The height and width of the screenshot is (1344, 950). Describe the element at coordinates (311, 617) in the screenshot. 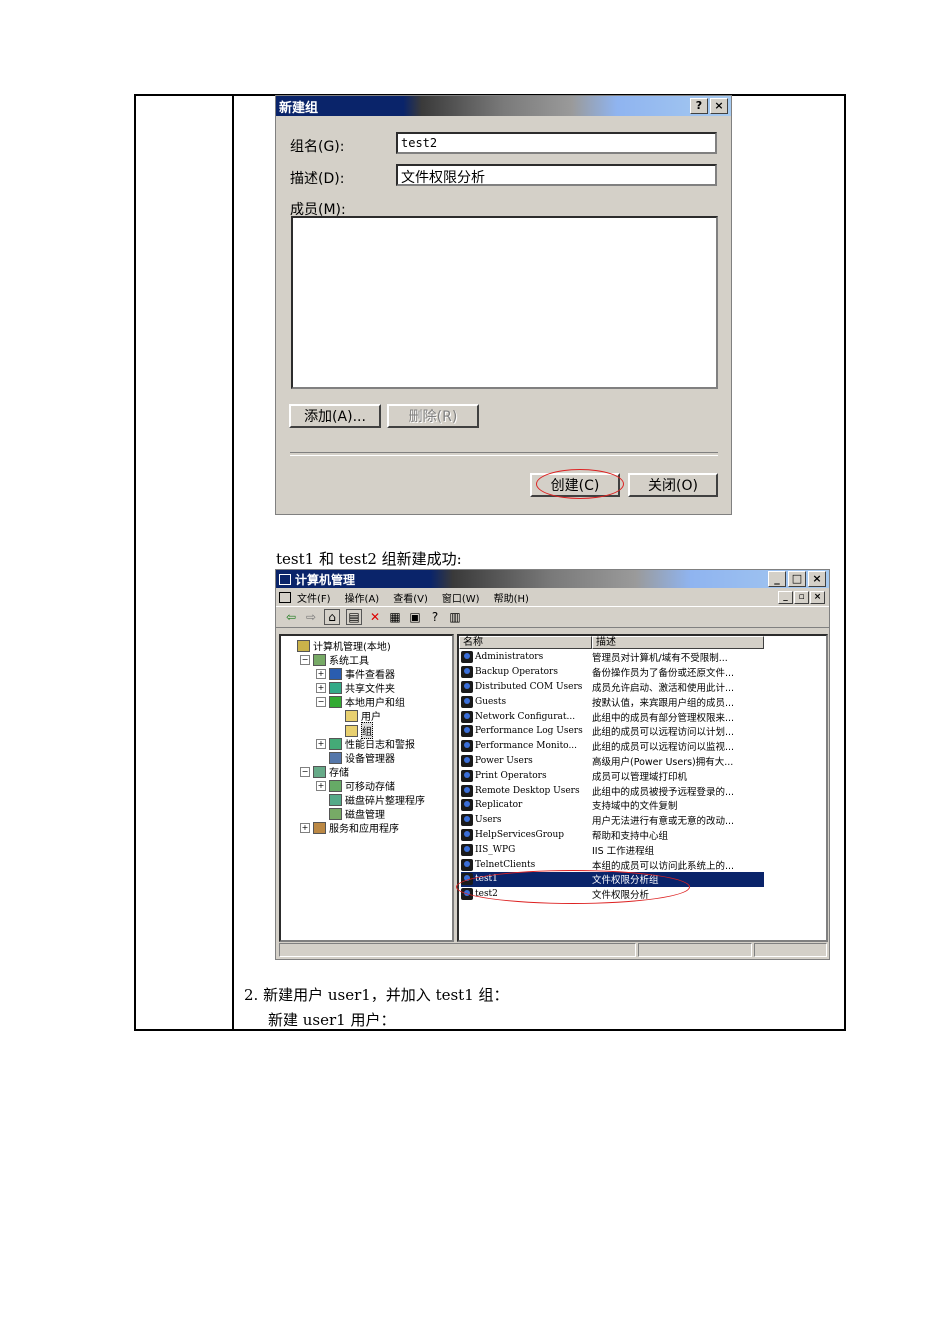

I see `forward-icon: ⇨` at that location.